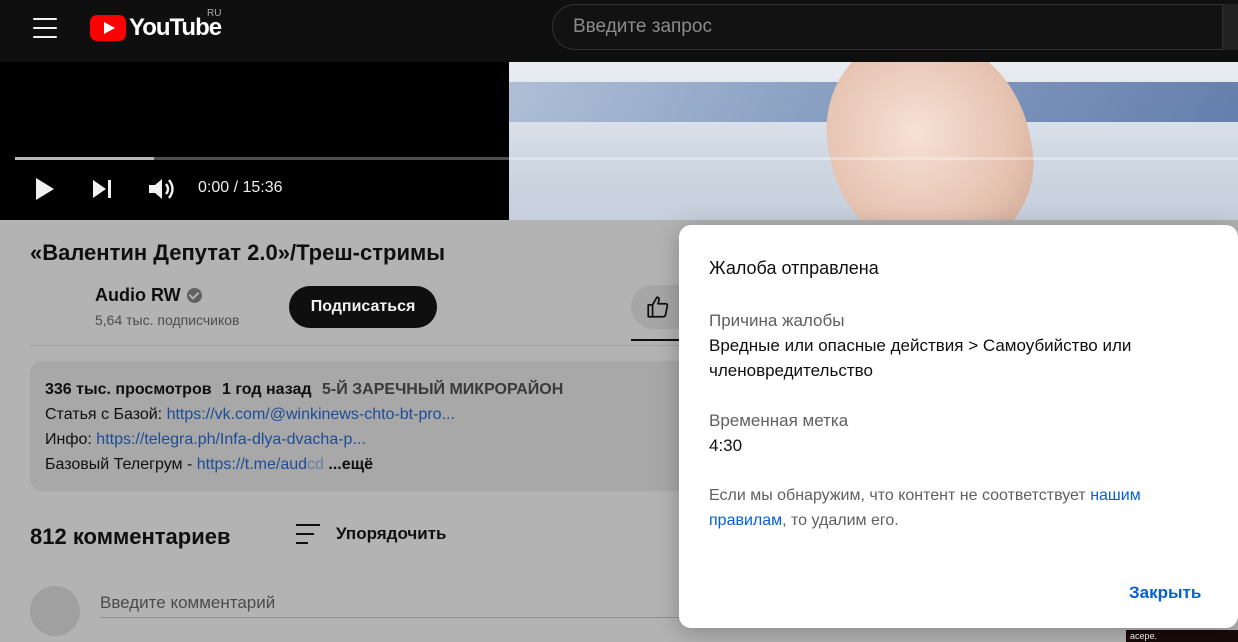  Describe the element at coordinates (214, 13) in the screenshot. I see `region-code: RU` at that location.